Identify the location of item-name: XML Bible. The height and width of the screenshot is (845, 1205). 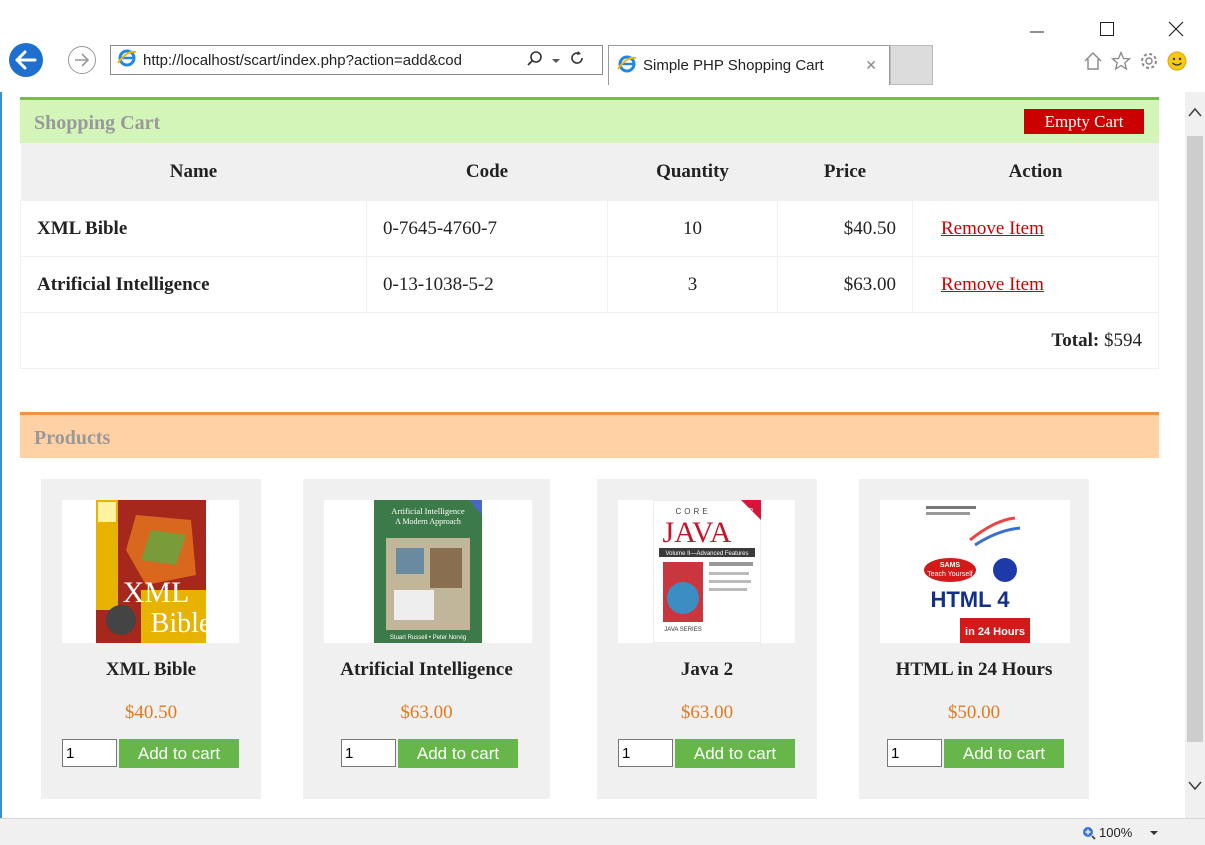
(193, 228).